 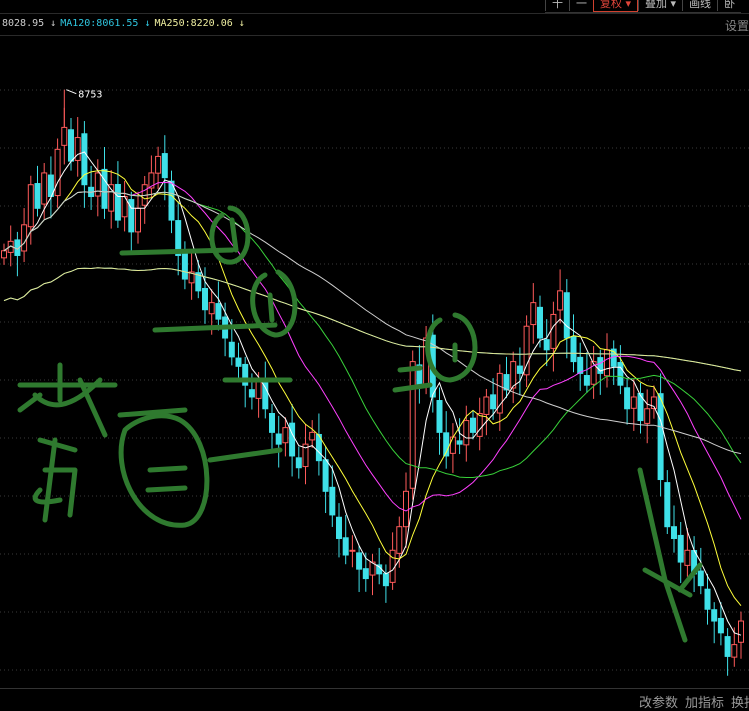 I want to click on ma250-value: MA250:8220.06 ↓, so click(x=199, y=23).